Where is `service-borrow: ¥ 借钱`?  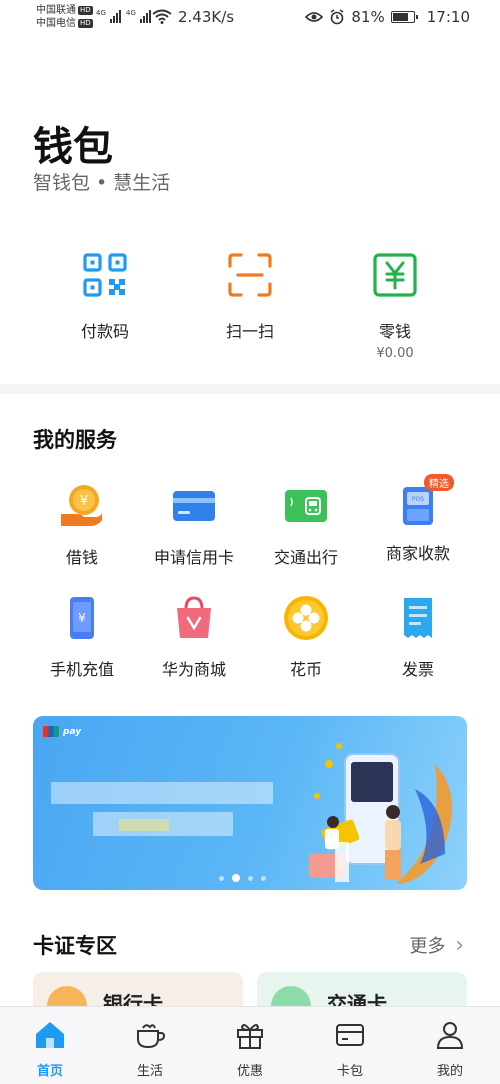
service-borrow: ¥ 借钱 is located at coordinates (82, 525).